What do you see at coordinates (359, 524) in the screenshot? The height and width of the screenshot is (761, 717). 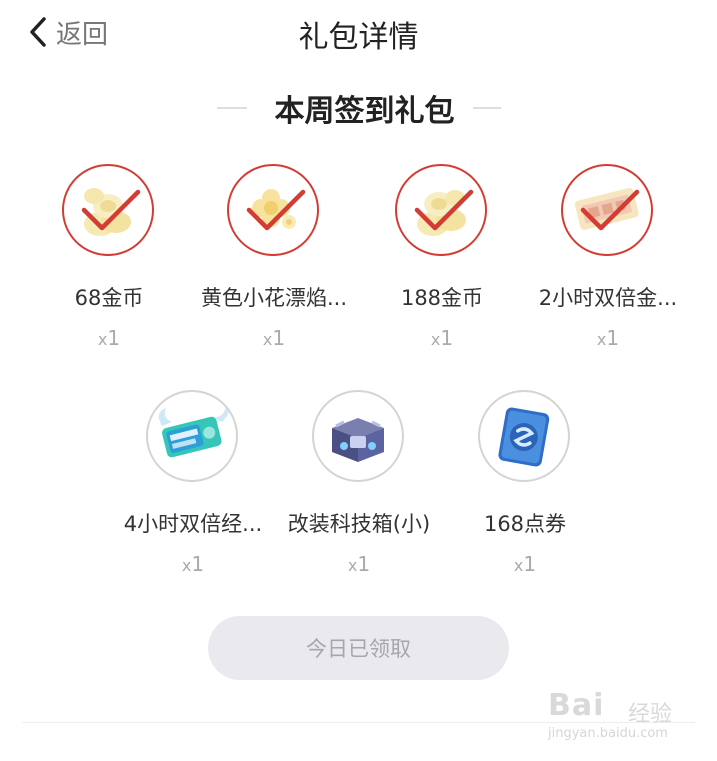 I see `item-name: 改装科技箱(小)` at bounding box center [359, 524].